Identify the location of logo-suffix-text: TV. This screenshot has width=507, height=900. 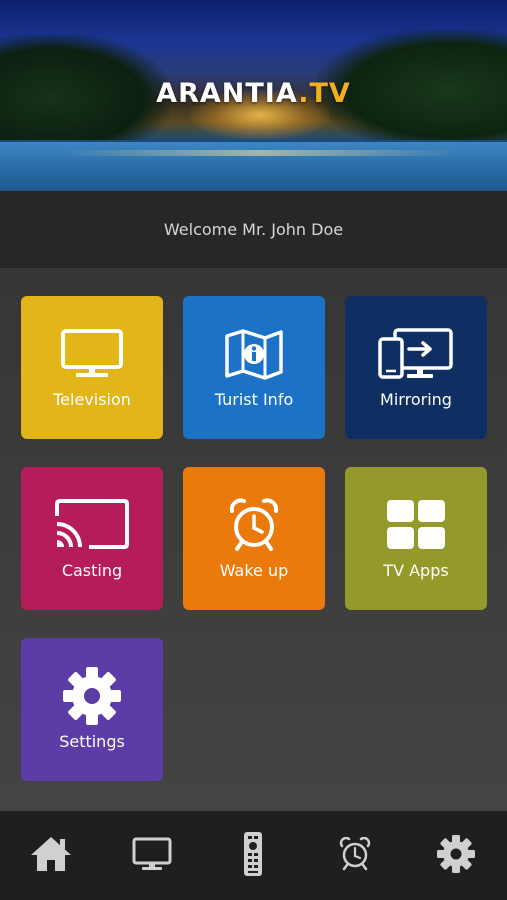
(330, 93).